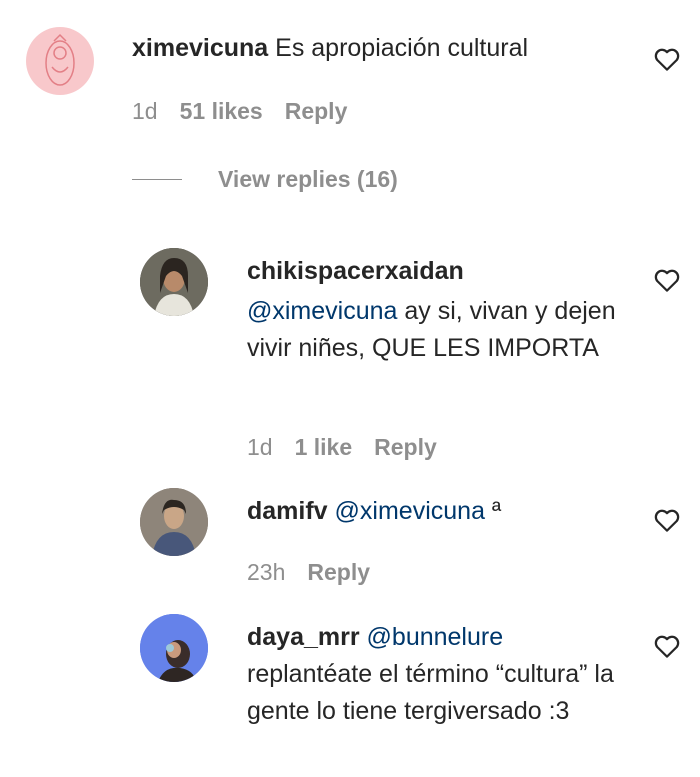  I want to click on comment-body: Es apropiación cultural, so click(402, 48).